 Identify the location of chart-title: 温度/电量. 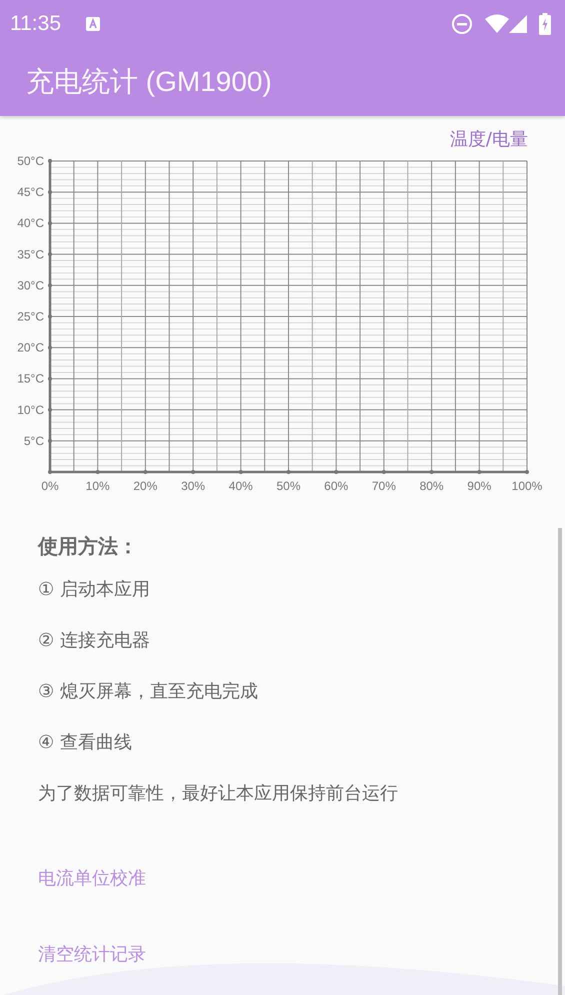
(489, 139).